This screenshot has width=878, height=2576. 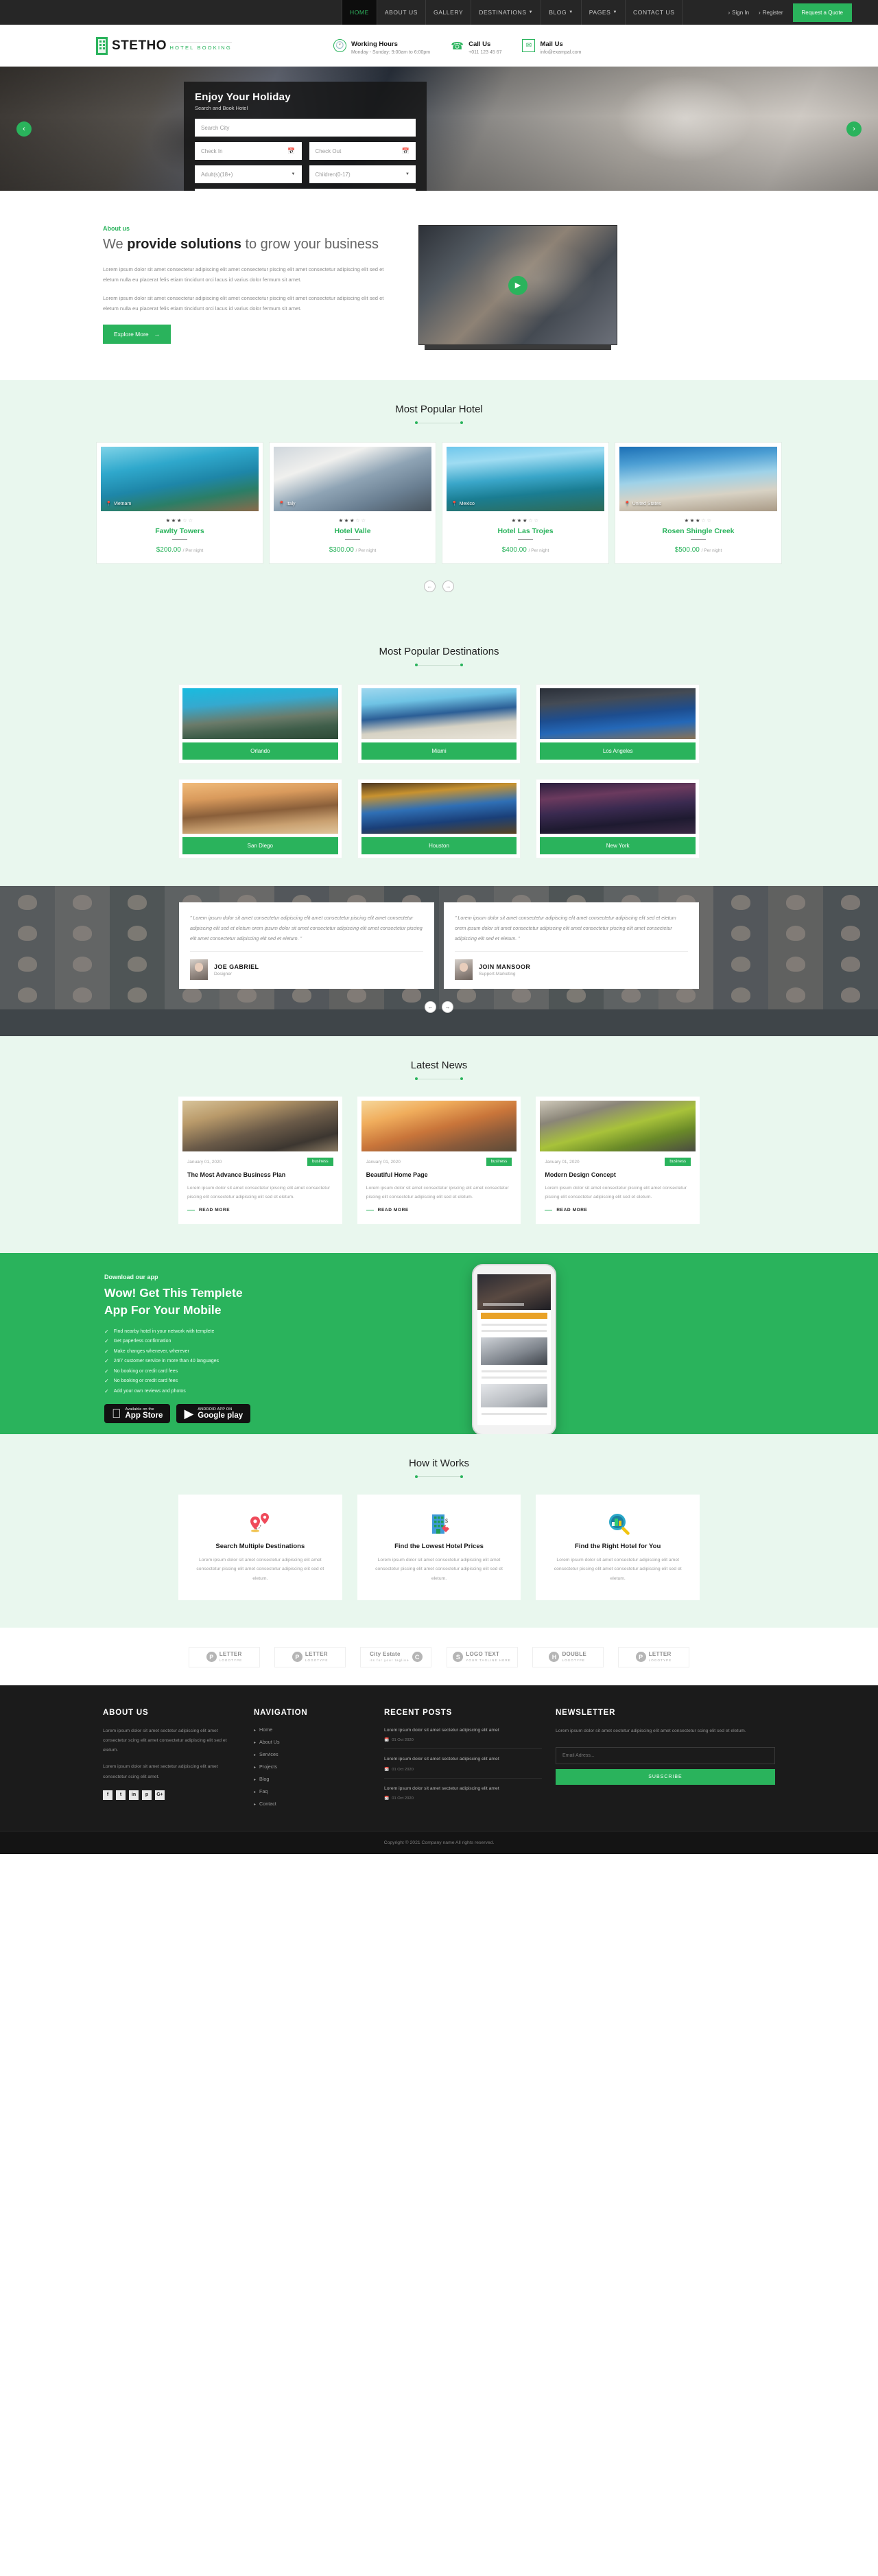 I want to click on nav-item-blog: BLOG ▼, so click(x=561, y=12).